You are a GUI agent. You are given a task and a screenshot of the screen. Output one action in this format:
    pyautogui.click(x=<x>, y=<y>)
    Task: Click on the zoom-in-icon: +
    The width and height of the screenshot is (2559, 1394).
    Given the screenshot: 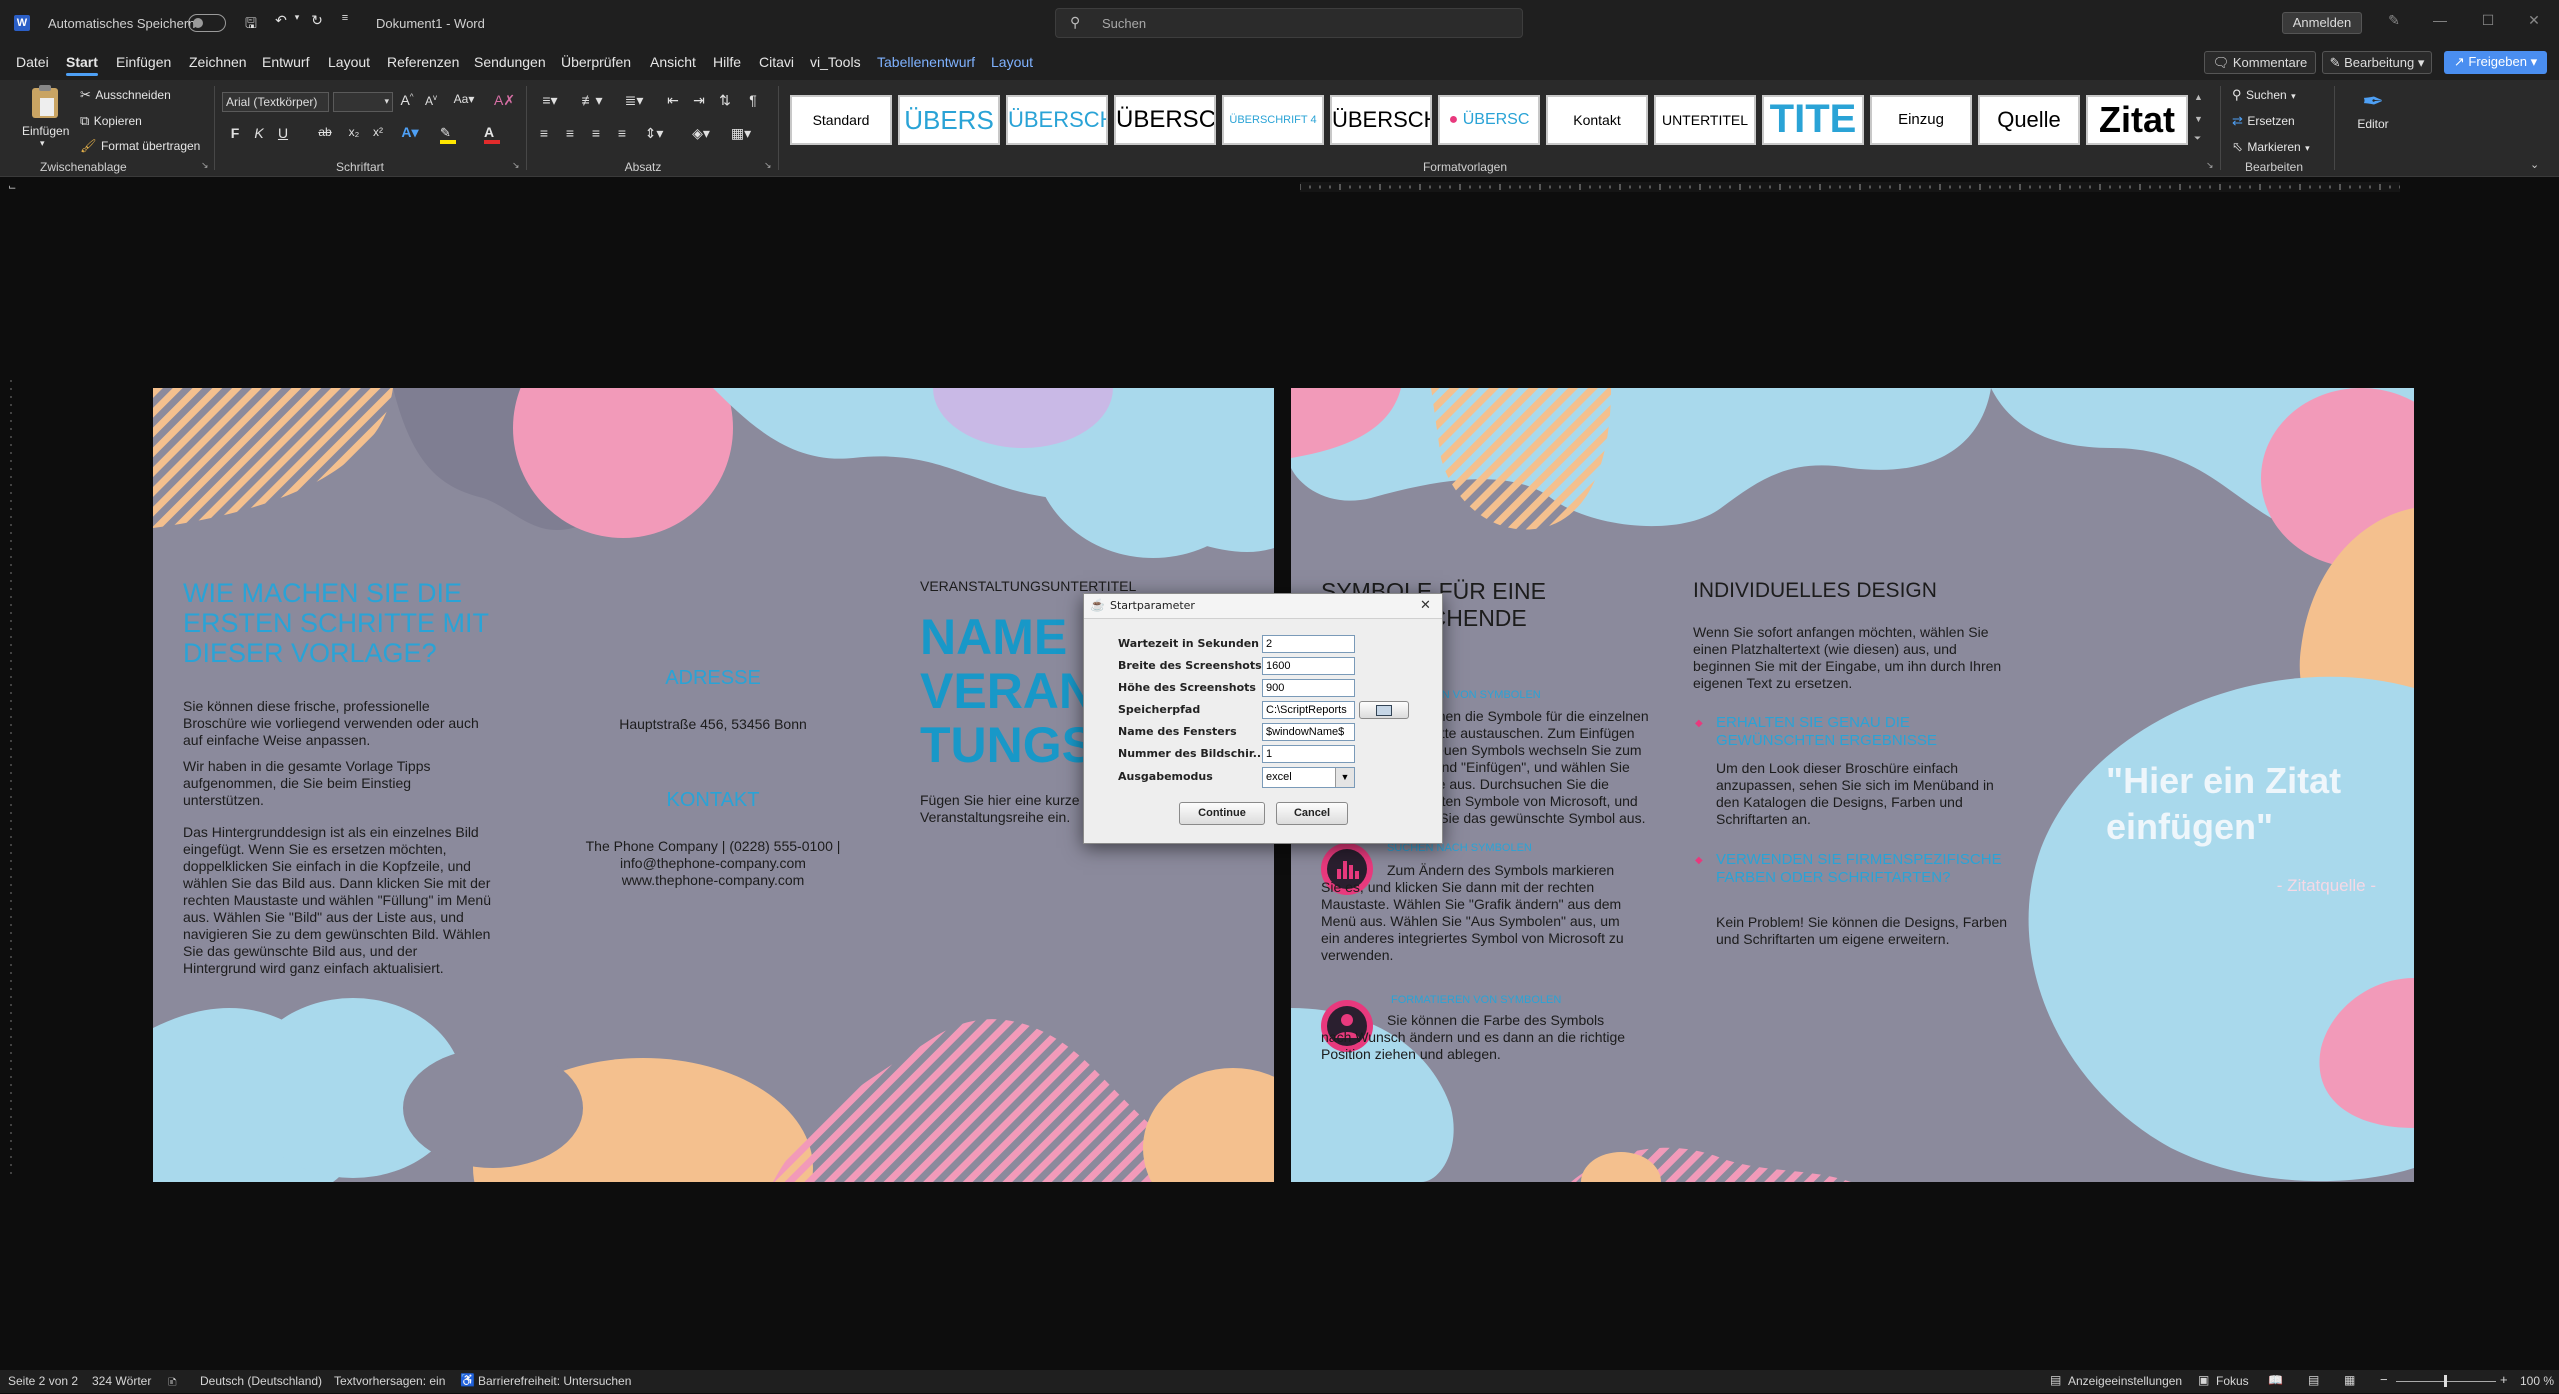 What is the action you would take?
    pyautogui.click(x=2504, y=1379)
    